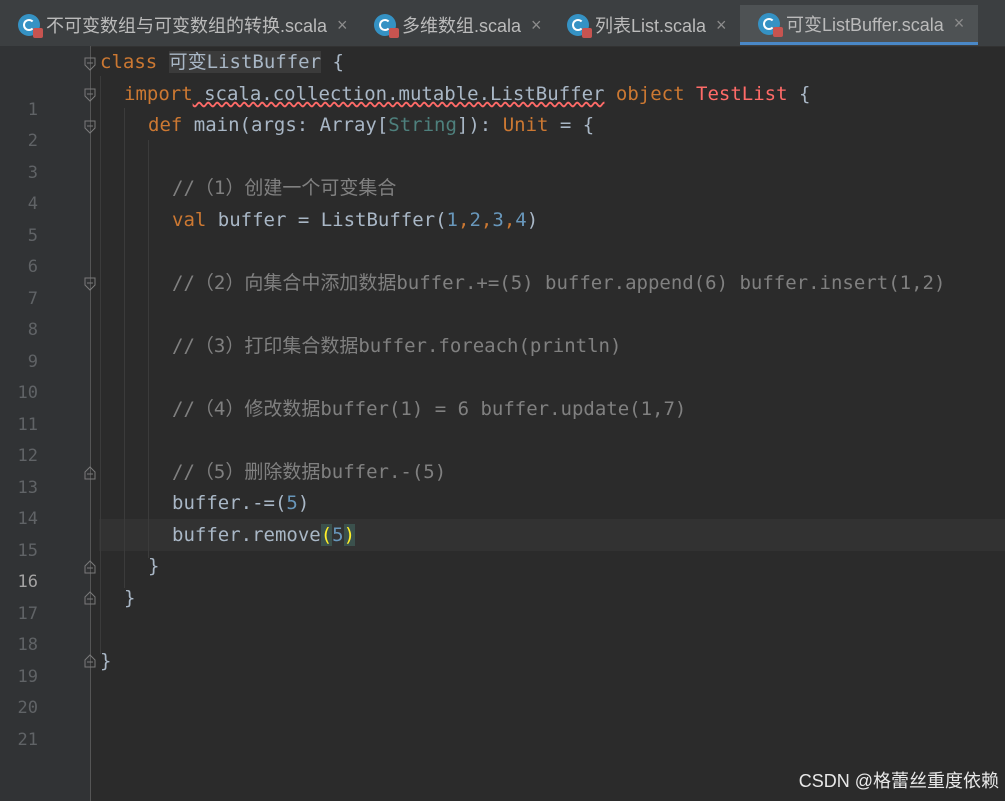  Describe the element at coordinates (422, 125) in the screenshot. I see `type-name: String` at that location.